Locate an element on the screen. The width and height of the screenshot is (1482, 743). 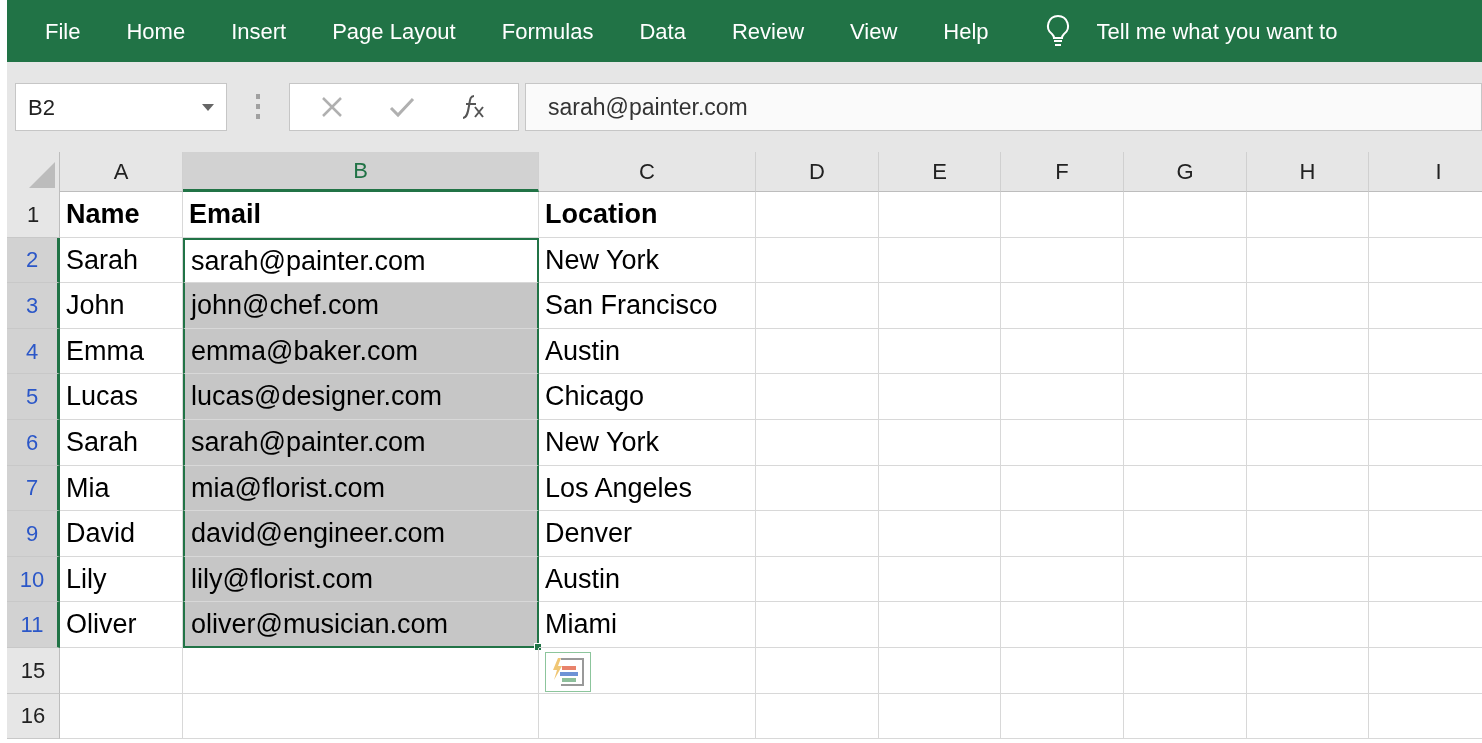
table-cell: oliver@musician.com is located at coordinates (361, 625).